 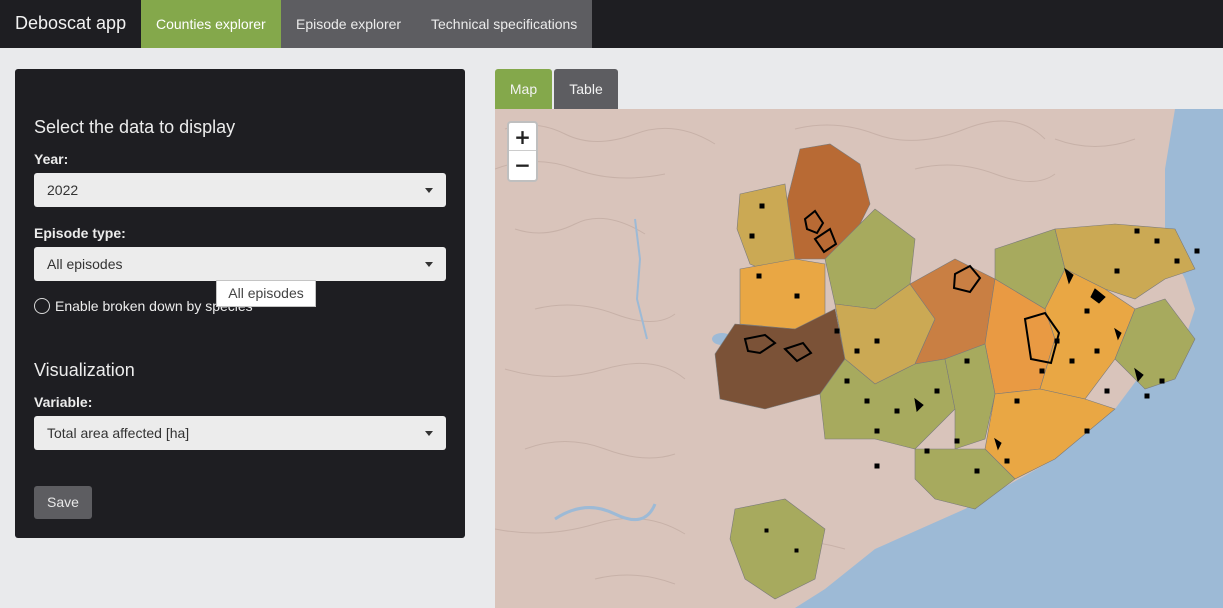 What do you see at coordinates (266, 293) in the screenshot?
I see `episode-type-tooltip: All episodes` at bounding box center [266, 293].